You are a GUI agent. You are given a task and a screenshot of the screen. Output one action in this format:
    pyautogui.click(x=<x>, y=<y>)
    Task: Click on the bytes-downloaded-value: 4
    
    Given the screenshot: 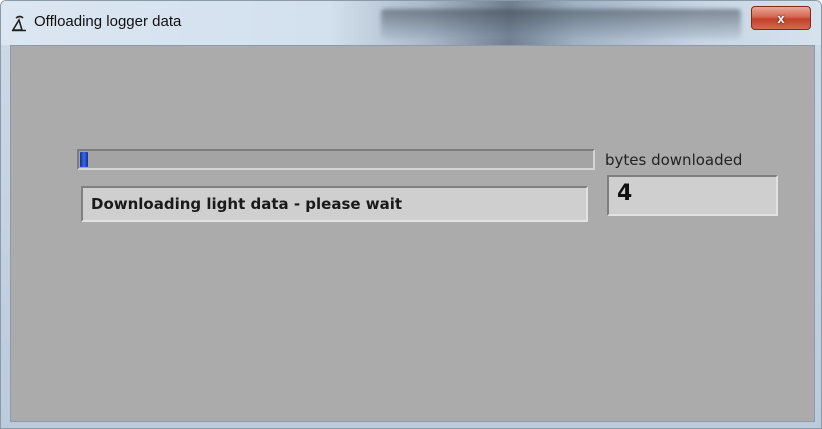 What is the action you would take?
    pyautogui.click(x=692, y=195)
    